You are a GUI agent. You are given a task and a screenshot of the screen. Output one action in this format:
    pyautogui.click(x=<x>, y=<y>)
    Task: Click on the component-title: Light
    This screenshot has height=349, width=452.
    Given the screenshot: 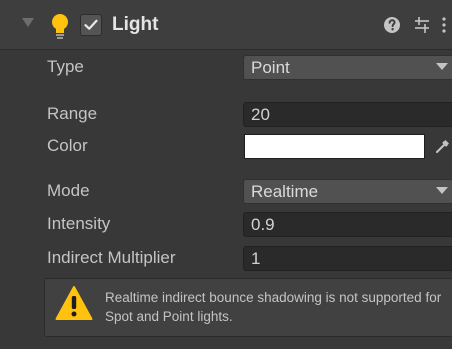 What is the action you would take?
    pyautogui.click(x=135, y=24)
    